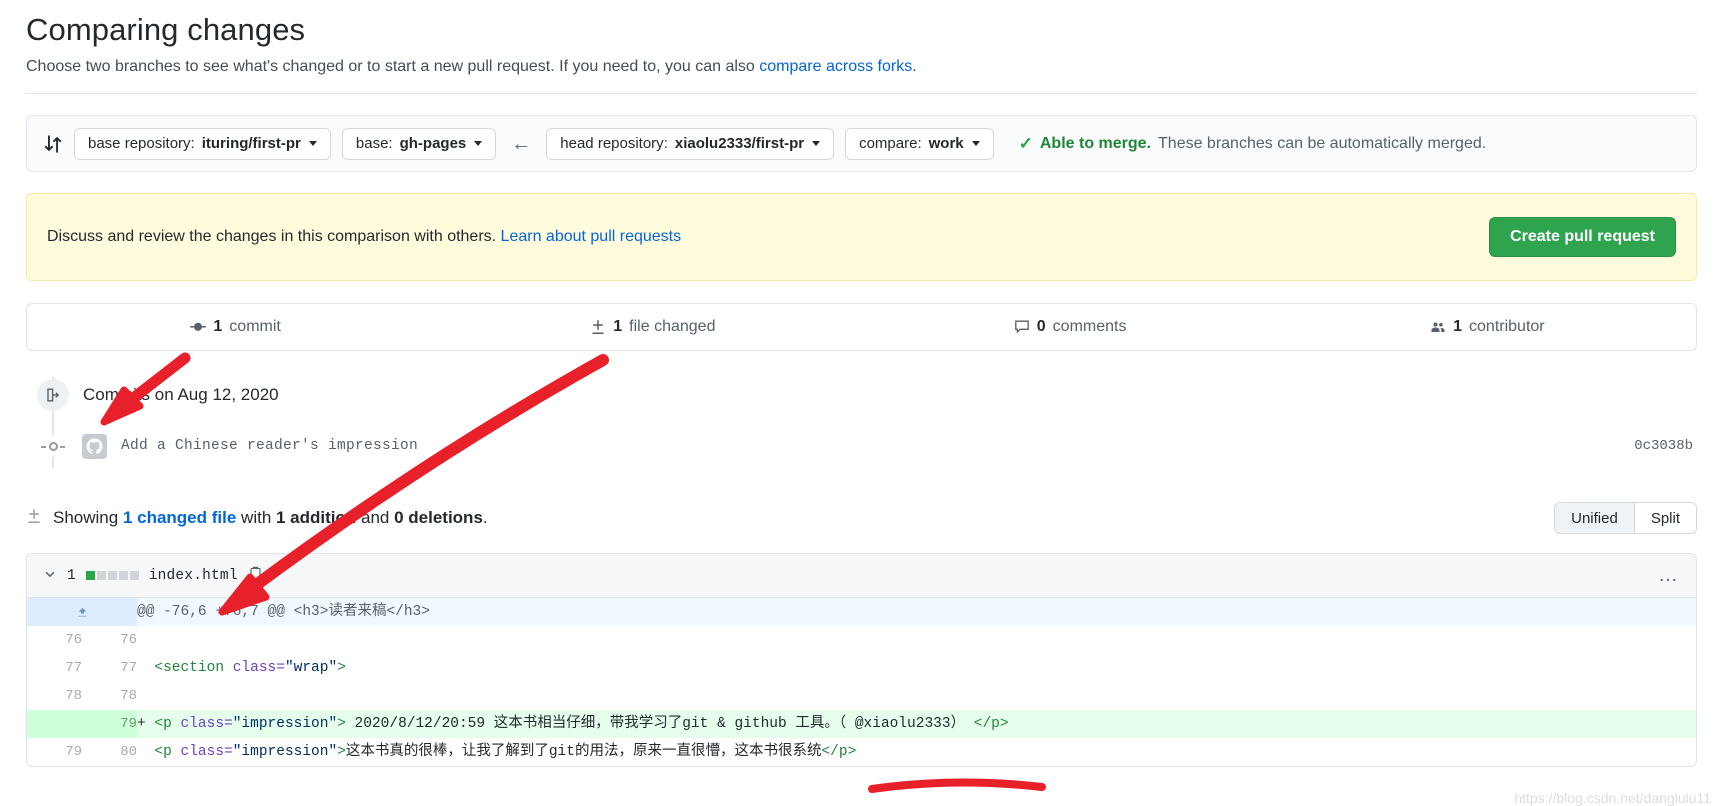  I want to click on old-line-number: 76, so click(73, 640).